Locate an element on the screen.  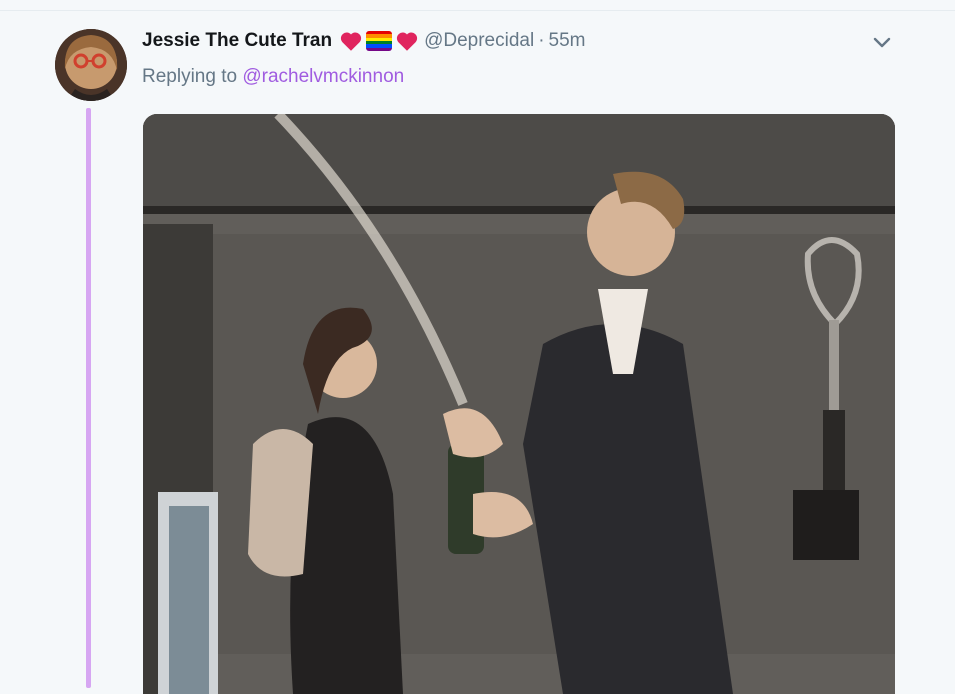
rainbow-flag-icon is located at coordinates (379, 41).